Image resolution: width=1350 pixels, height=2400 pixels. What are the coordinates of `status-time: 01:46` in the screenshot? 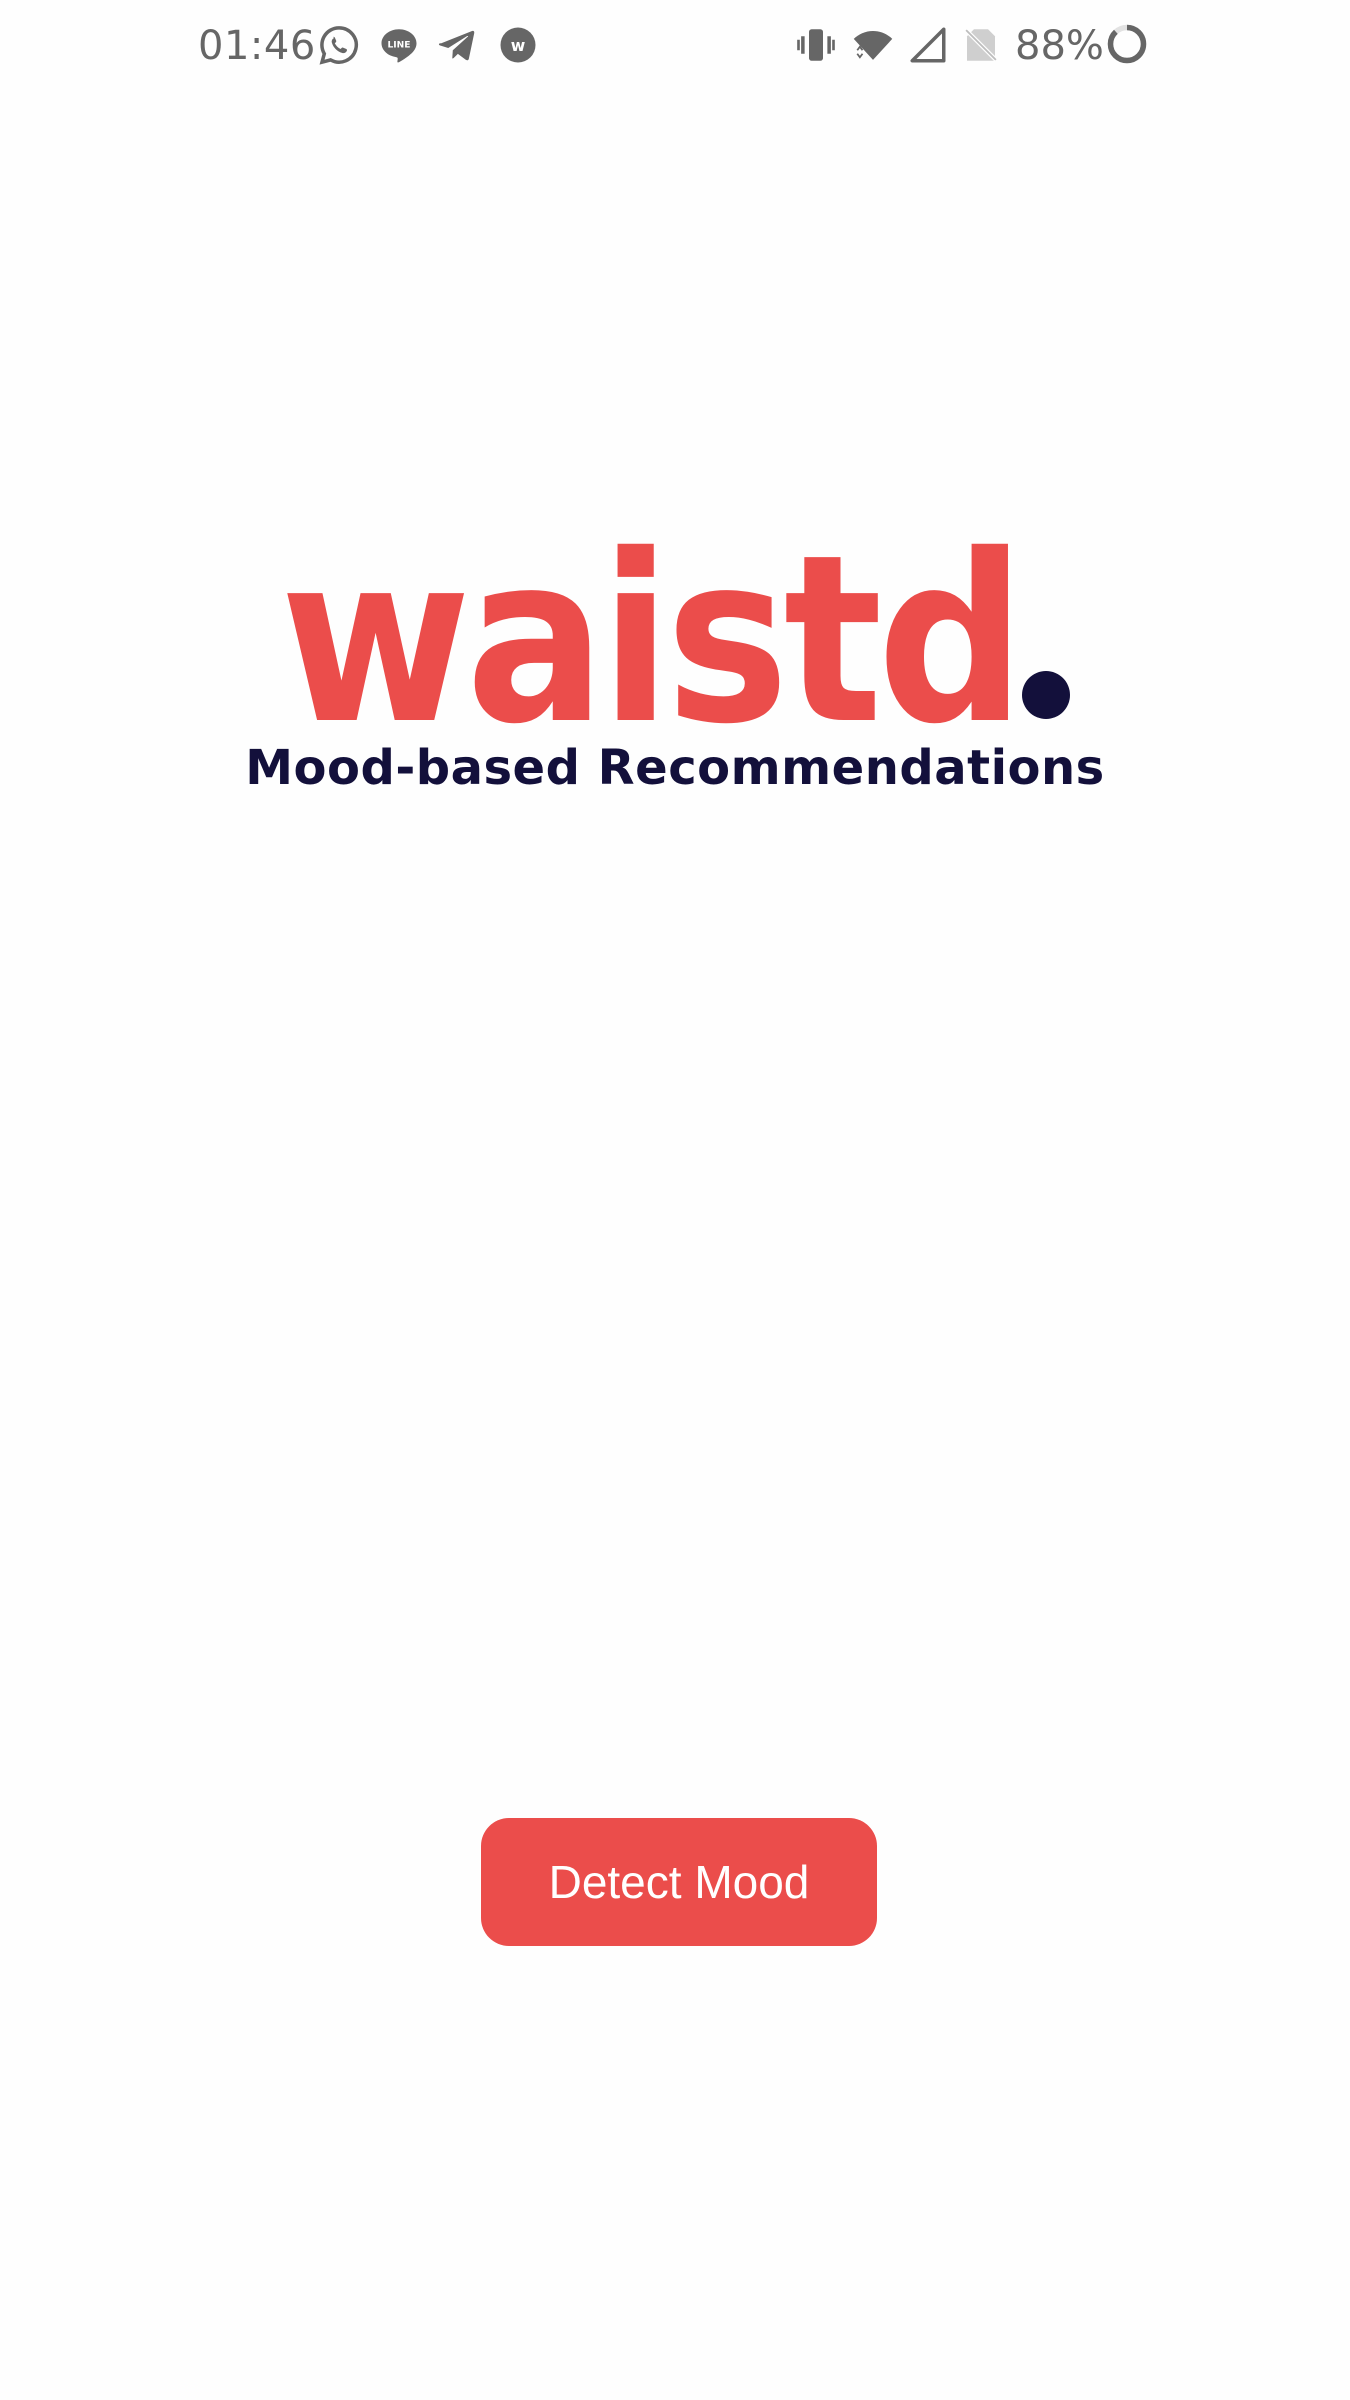 It's located at (257, 46).